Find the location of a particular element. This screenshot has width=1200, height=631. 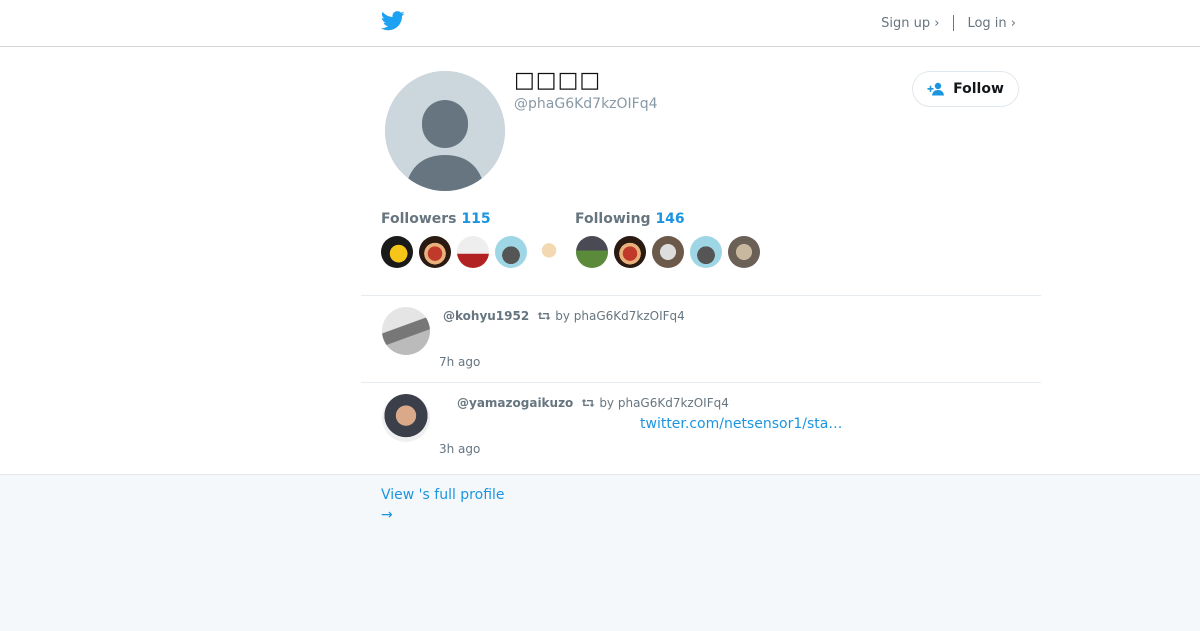

twitter-bird-icon is located at coordinates (393, 21).